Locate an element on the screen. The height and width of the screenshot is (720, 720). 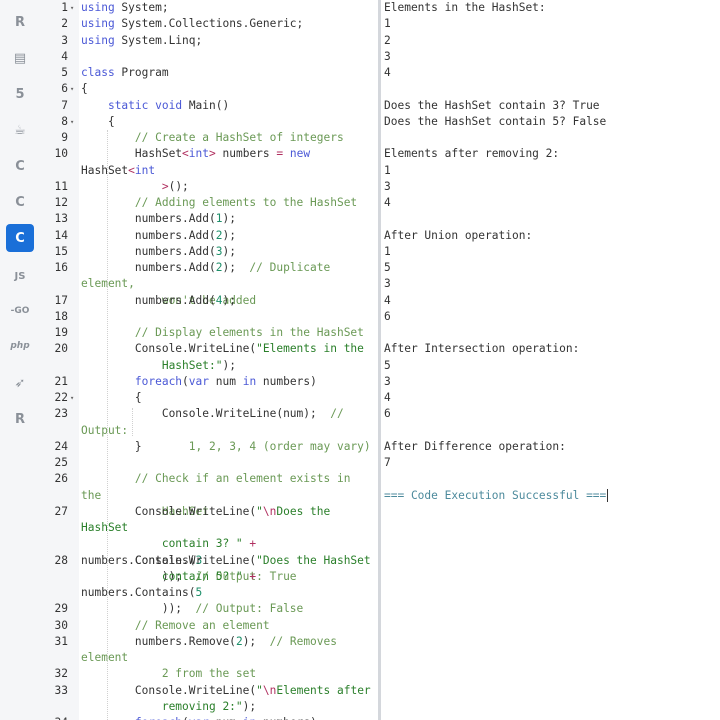
text-cursor is located at coordinates (608, 495).